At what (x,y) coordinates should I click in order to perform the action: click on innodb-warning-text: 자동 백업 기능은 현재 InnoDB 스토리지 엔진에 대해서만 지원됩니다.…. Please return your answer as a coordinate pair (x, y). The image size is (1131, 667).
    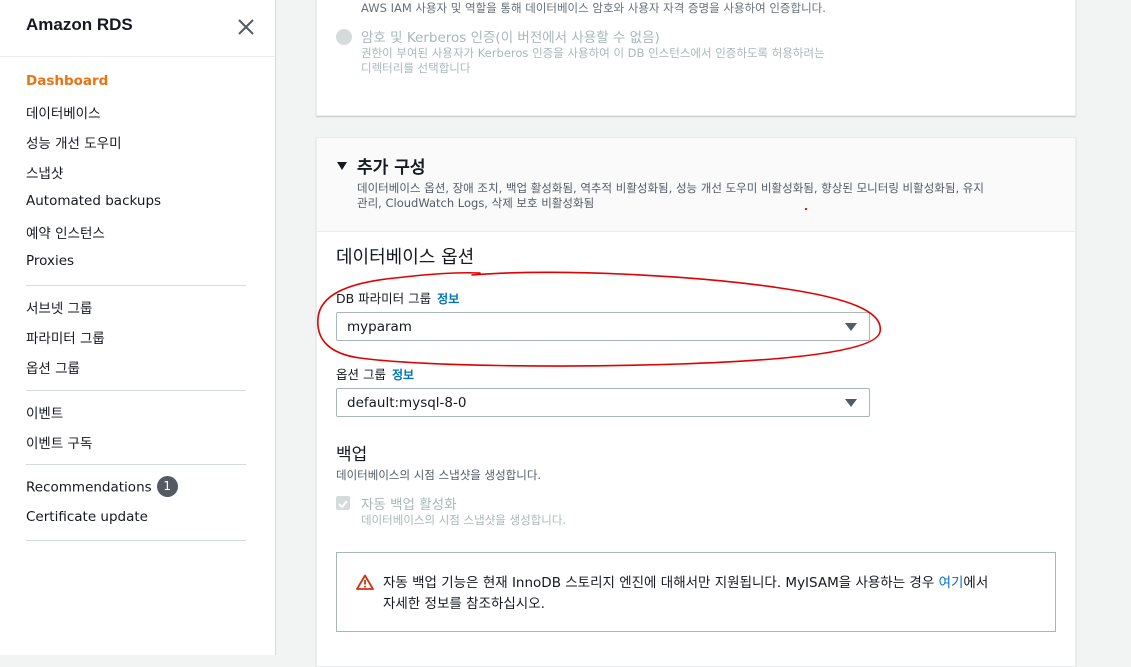
    Looking at the image, I should click on (715, 594).